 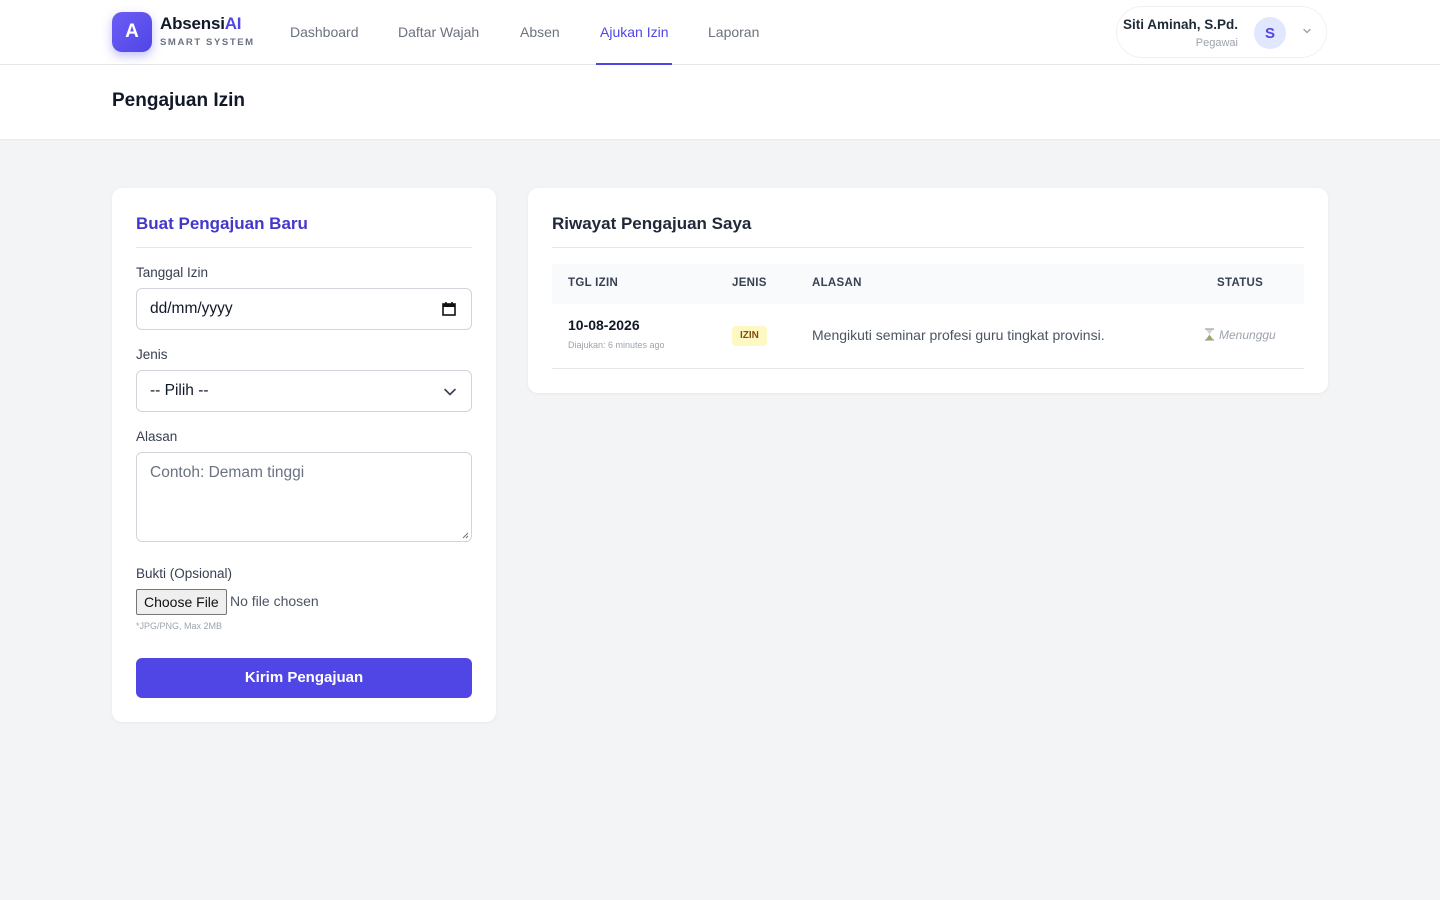 What do you see at coordinates (207, 42) in the screenshot?
I see `brand-subtitle: SMART SYSTEM` at bounding box center [207, 42].